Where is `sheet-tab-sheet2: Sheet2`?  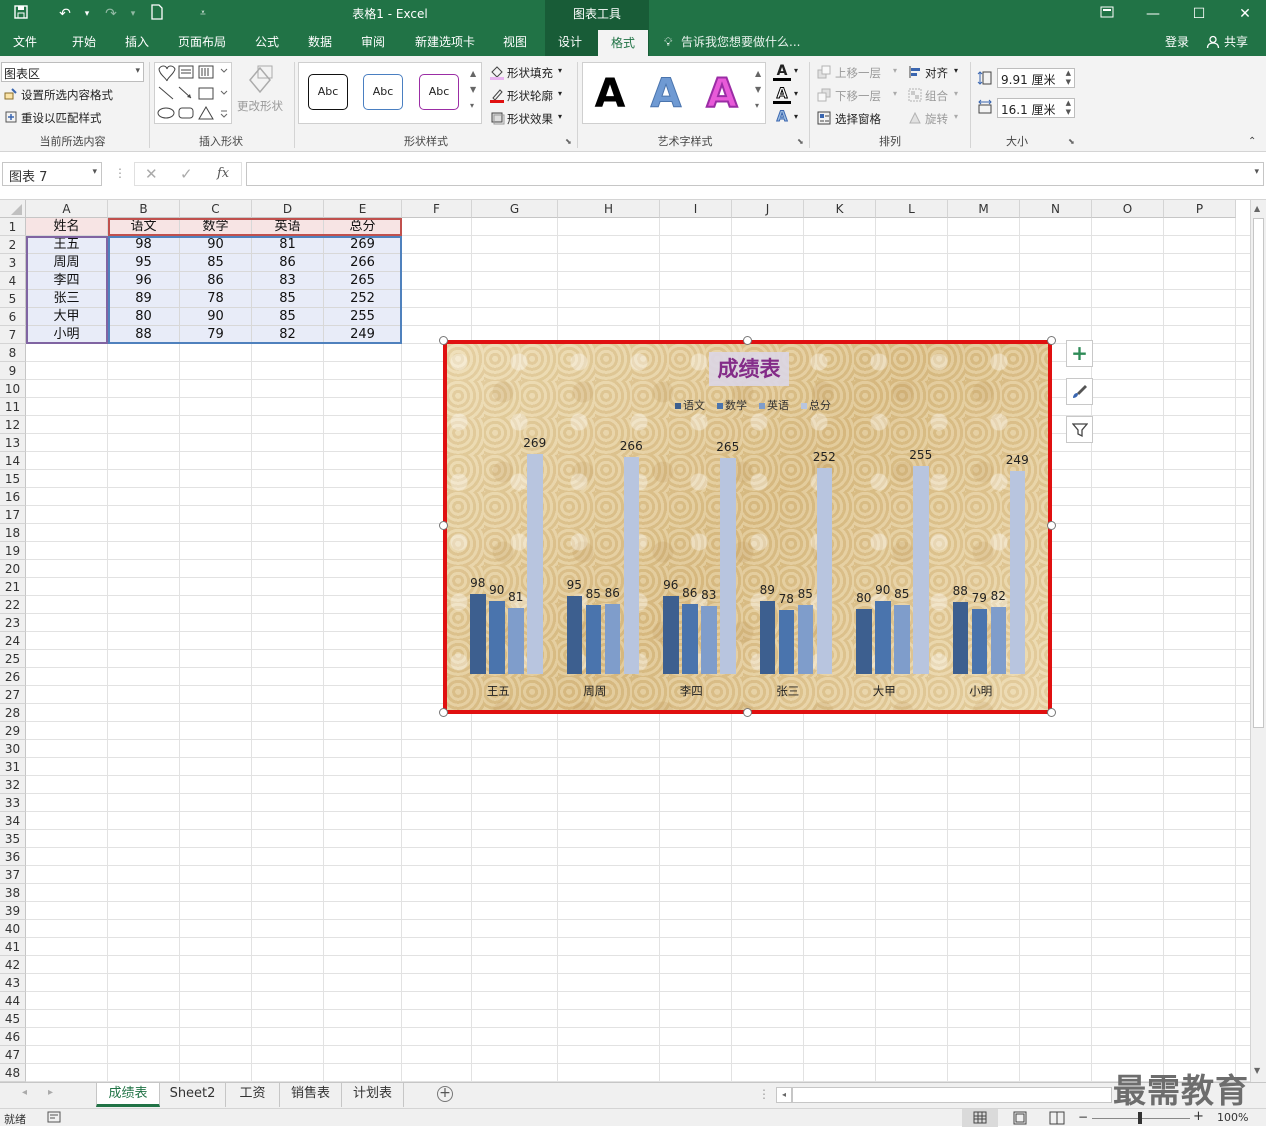 sheet-tab-sheet2: Sheet2 is located at coordinates (193, 1095).